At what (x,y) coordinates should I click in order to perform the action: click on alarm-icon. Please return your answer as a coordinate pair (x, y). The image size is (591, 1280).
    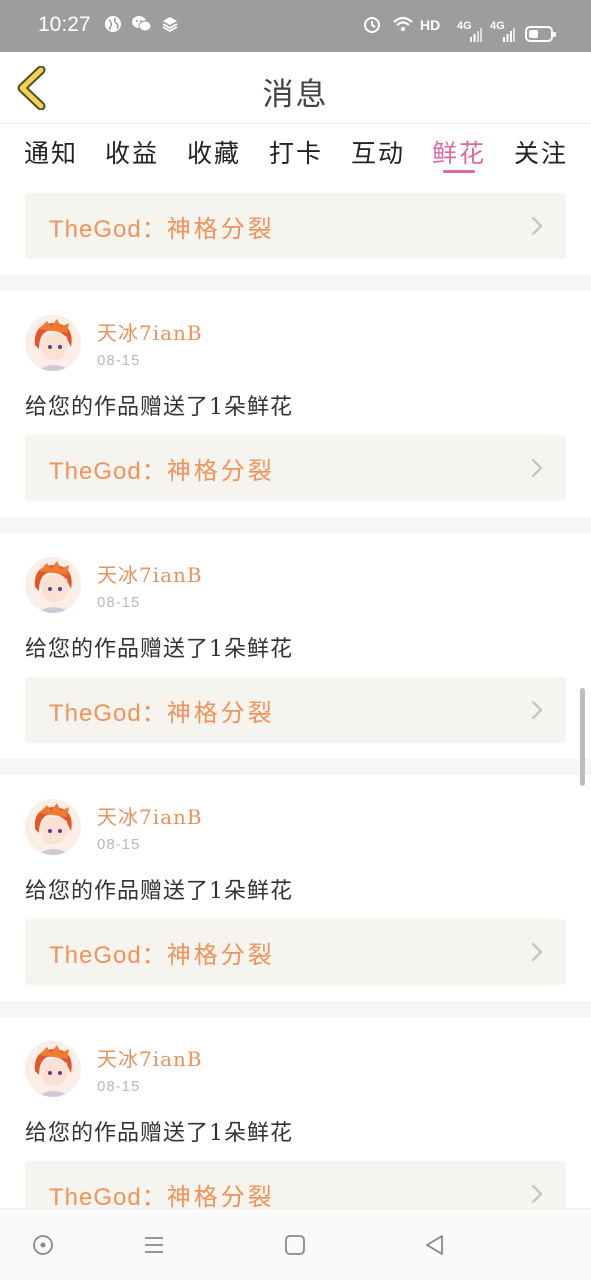
    Looking at the image, I should click on (372, 26).